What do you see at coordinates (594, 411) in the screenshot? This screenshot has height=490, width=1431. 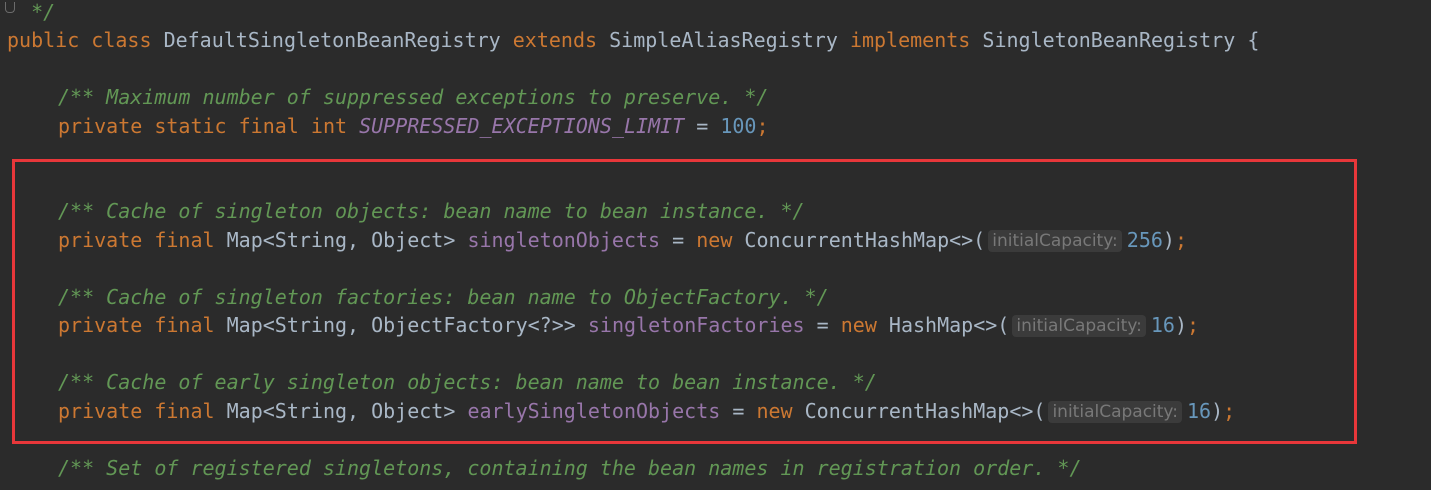 I see `field-name-early-singleton-objects: earlySingletonObjects` at bounding box center [594, 411].